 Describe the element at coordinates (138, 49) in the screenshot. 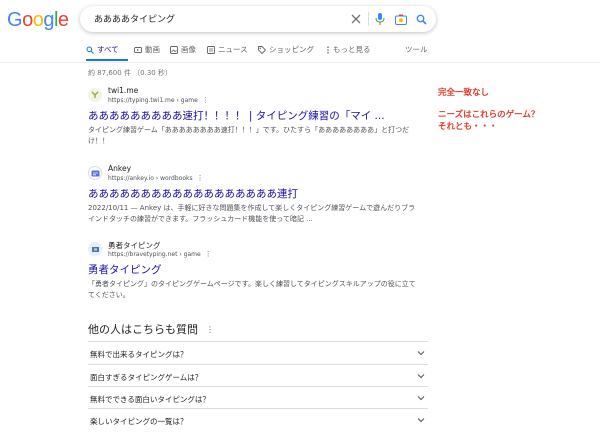

I see `video-icon` at that location.